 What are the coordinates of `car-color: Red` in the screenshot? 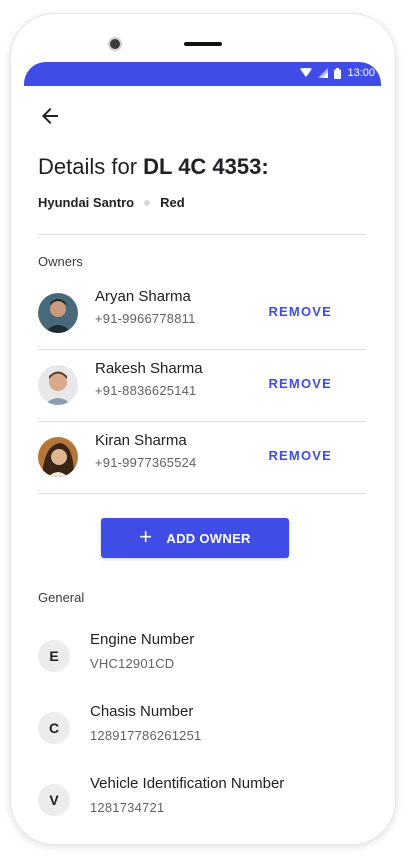 It's located at (172, 202).